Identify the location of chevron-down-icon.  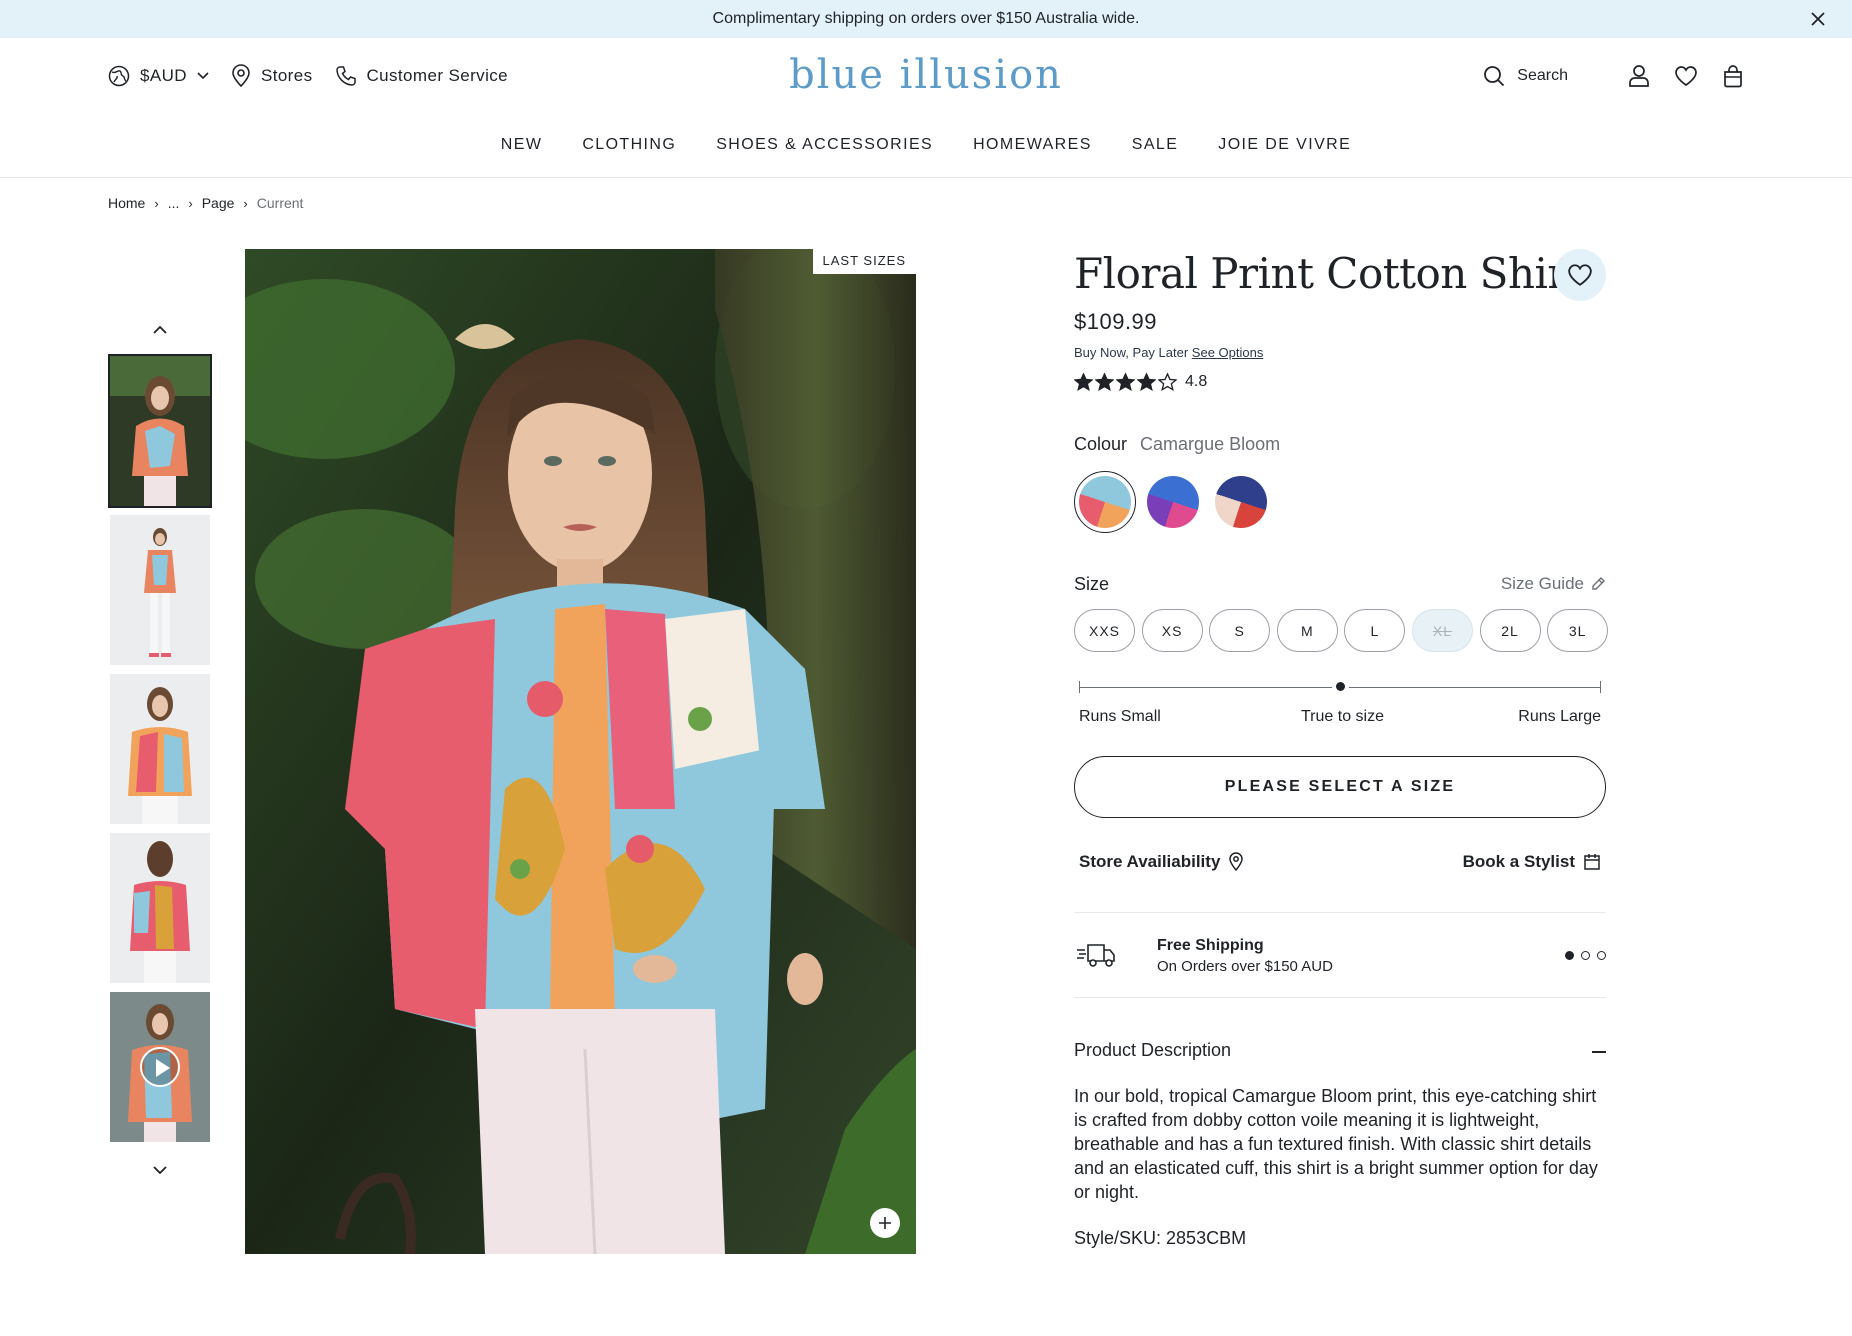
(160, 1170).